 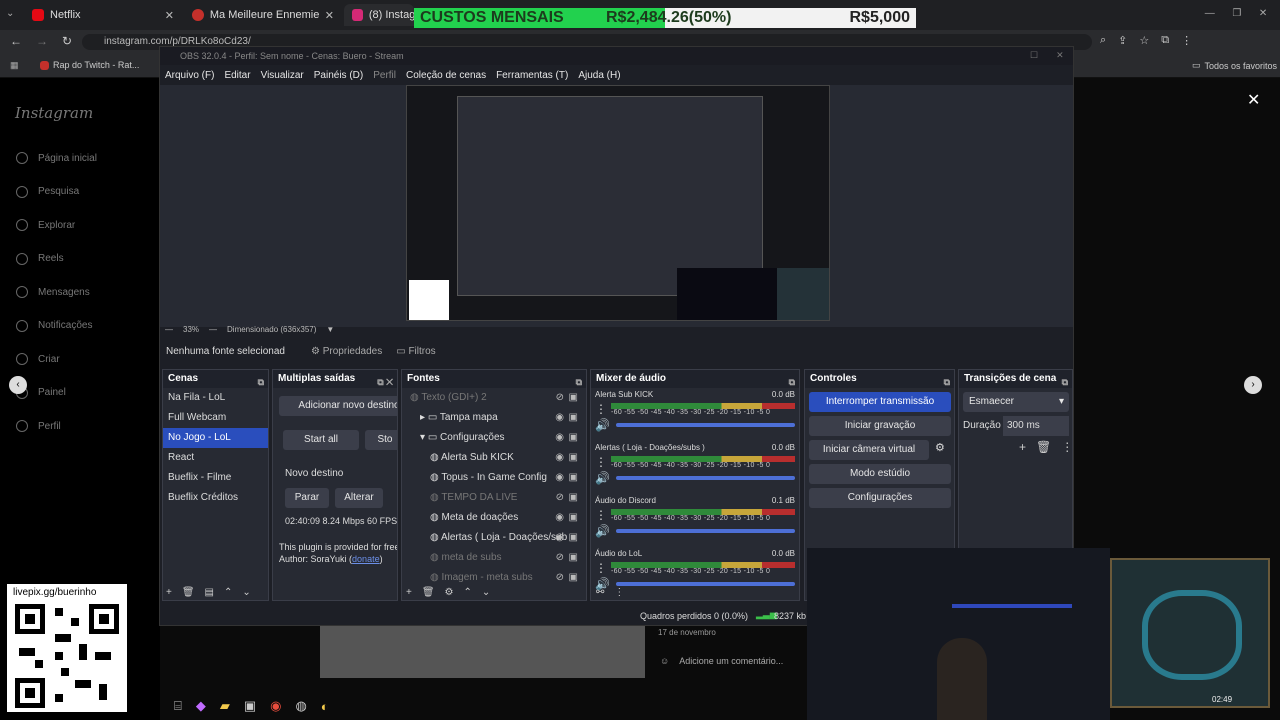 I want to click on maximize-icon: ❐, so click(x=1236, y=13).